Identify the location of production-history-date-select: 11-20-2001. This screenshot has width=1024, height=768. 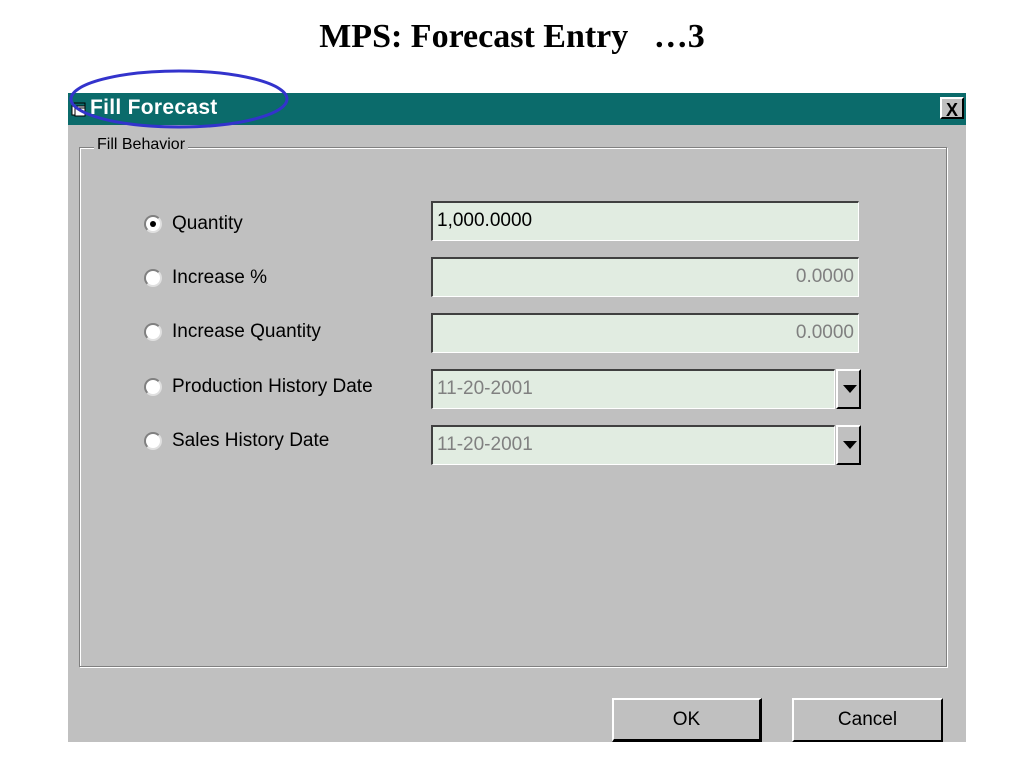
(633, 389).